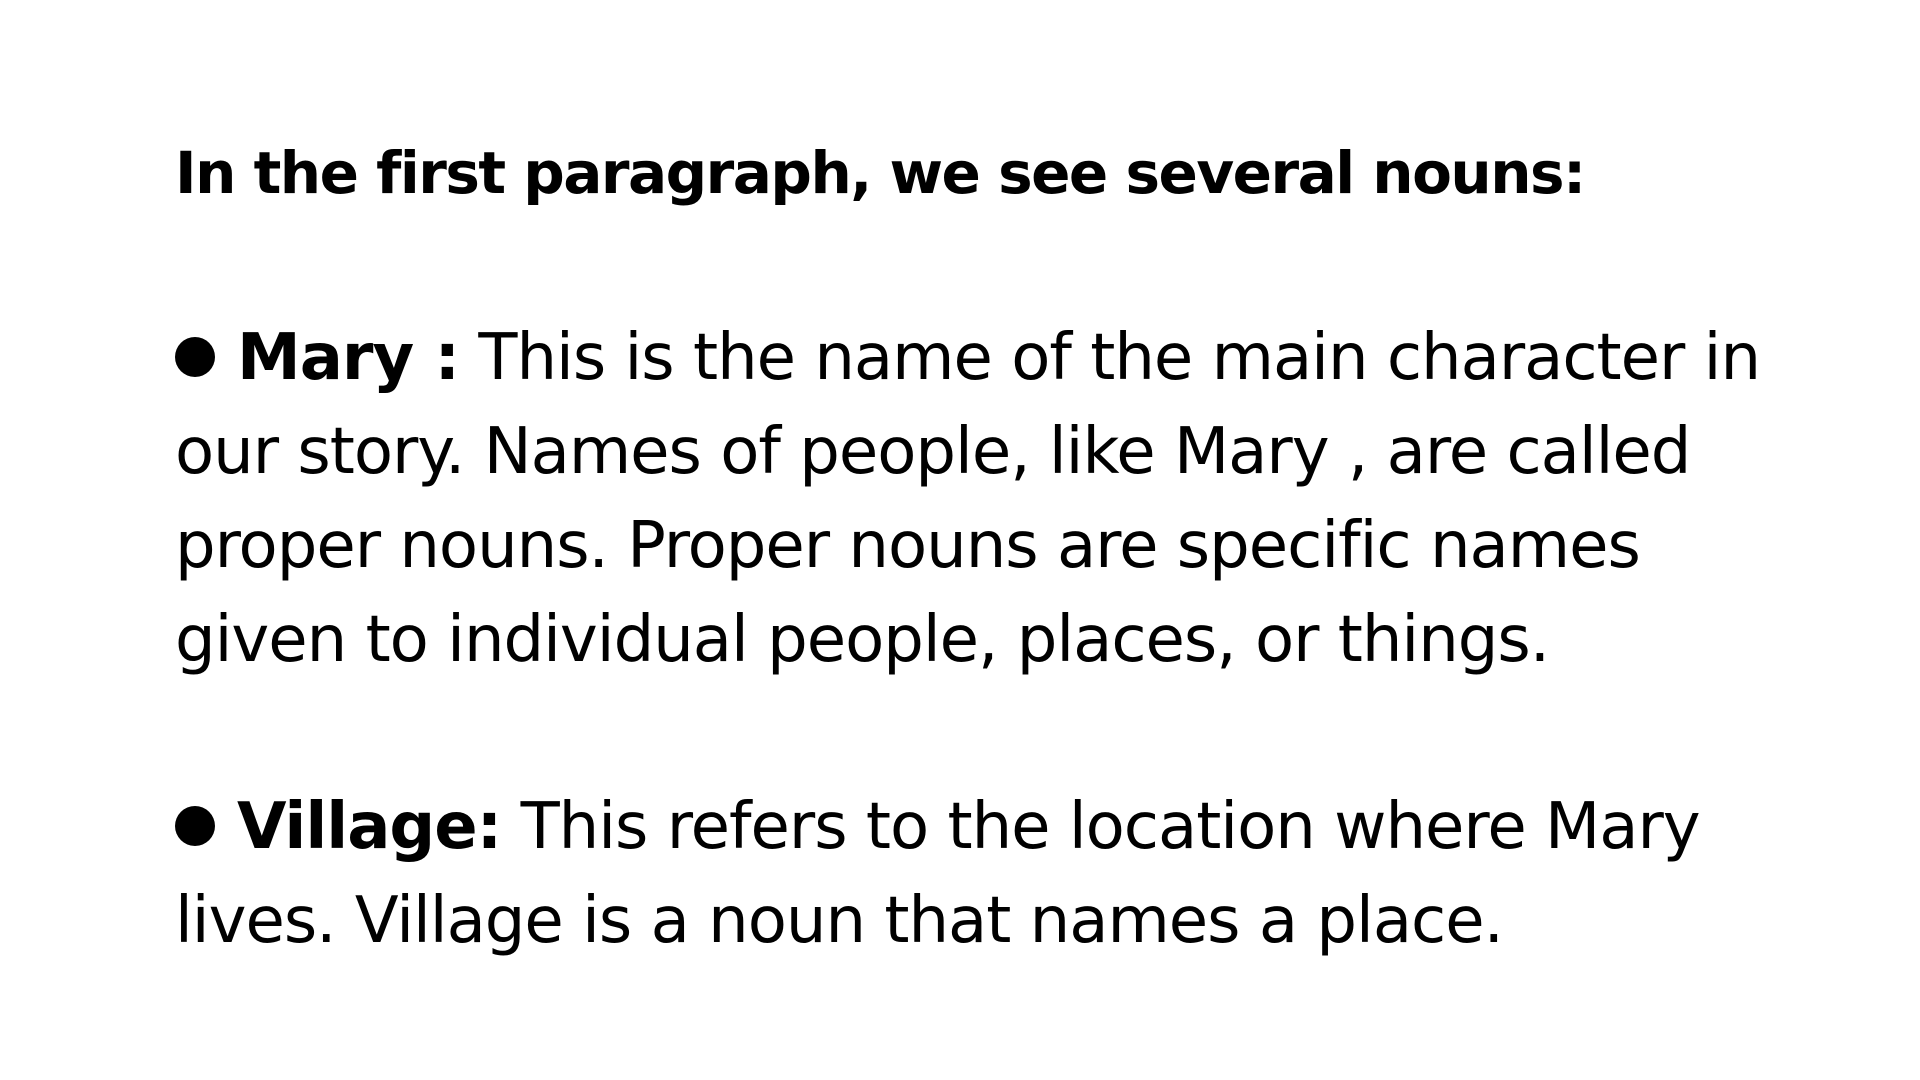 The width and height of the screenshot is (1920, 1080). I want to click on bullet-term: Village:, so click(369, 827).